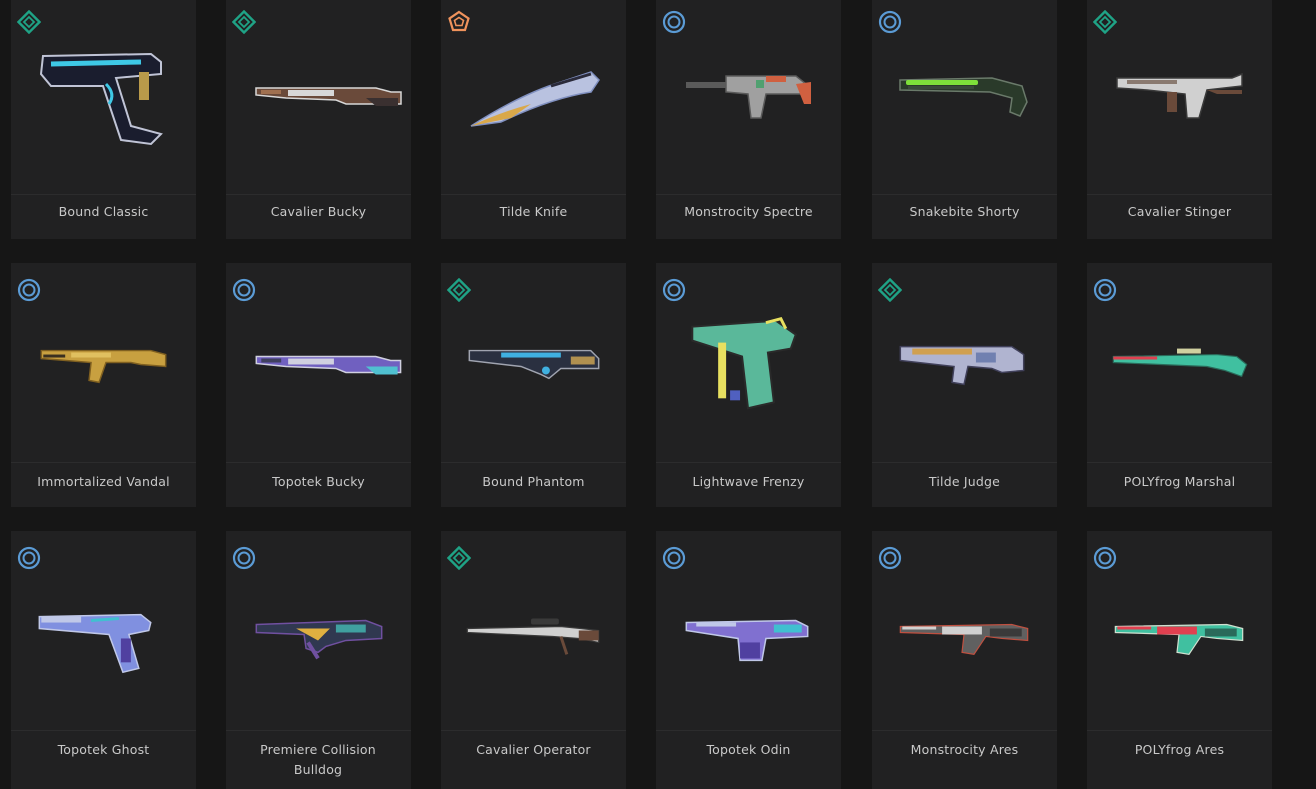 This screenshot has width=1316, height=789. I want to click on skin-name: Cavalier Bucky, so click(318, 211).